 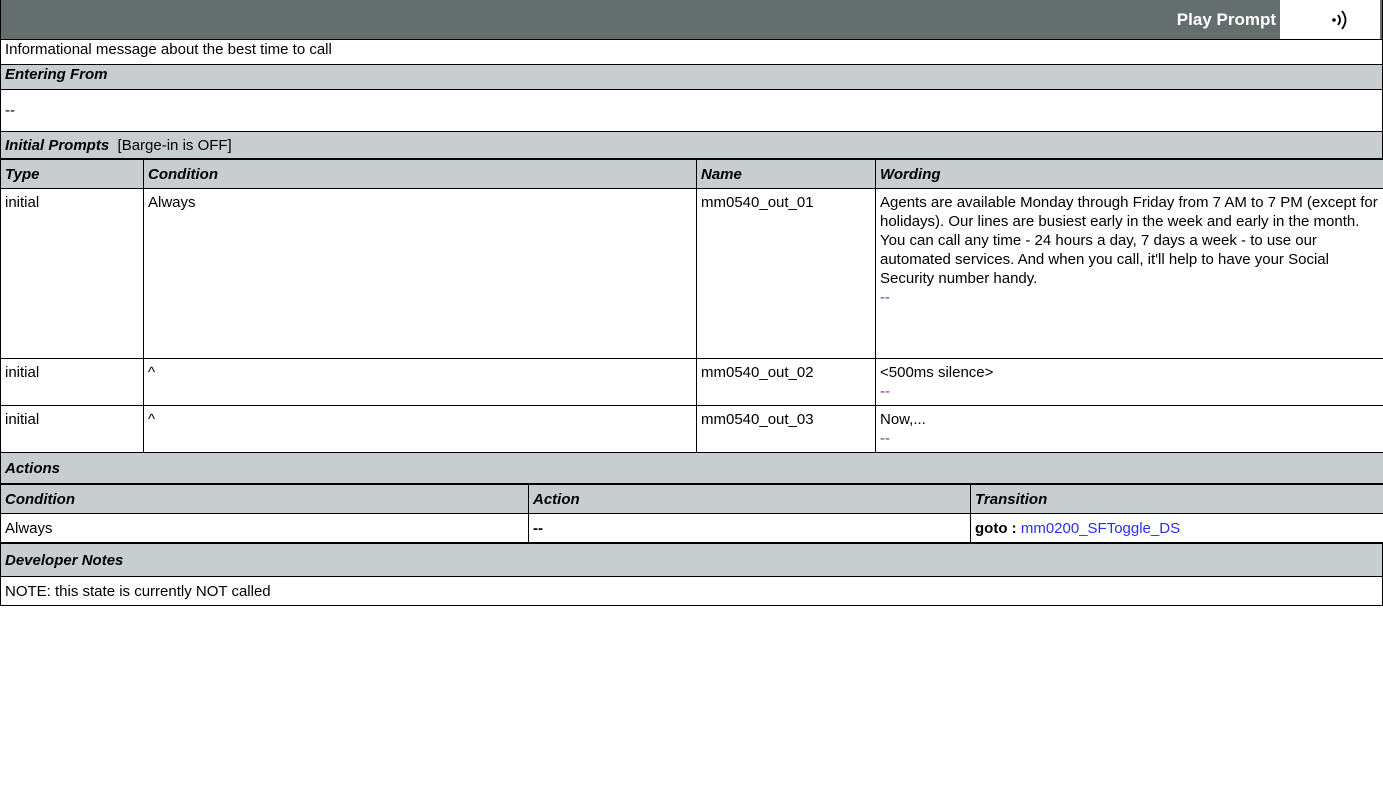 What do you see at coordinates (937, 372) in the screenshot?
I see `prompt-wording: <500ms silence>` at bounding box center [937, 372].